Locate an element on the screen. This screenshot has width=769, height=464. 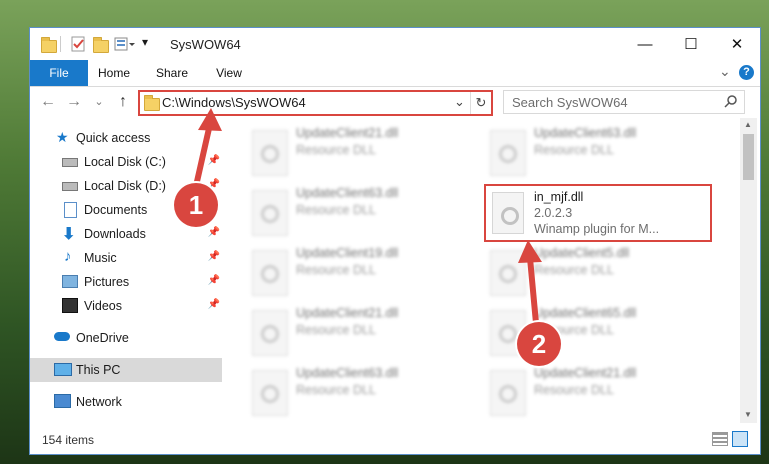
arrow-1-head is located at coordinates (210, 119).